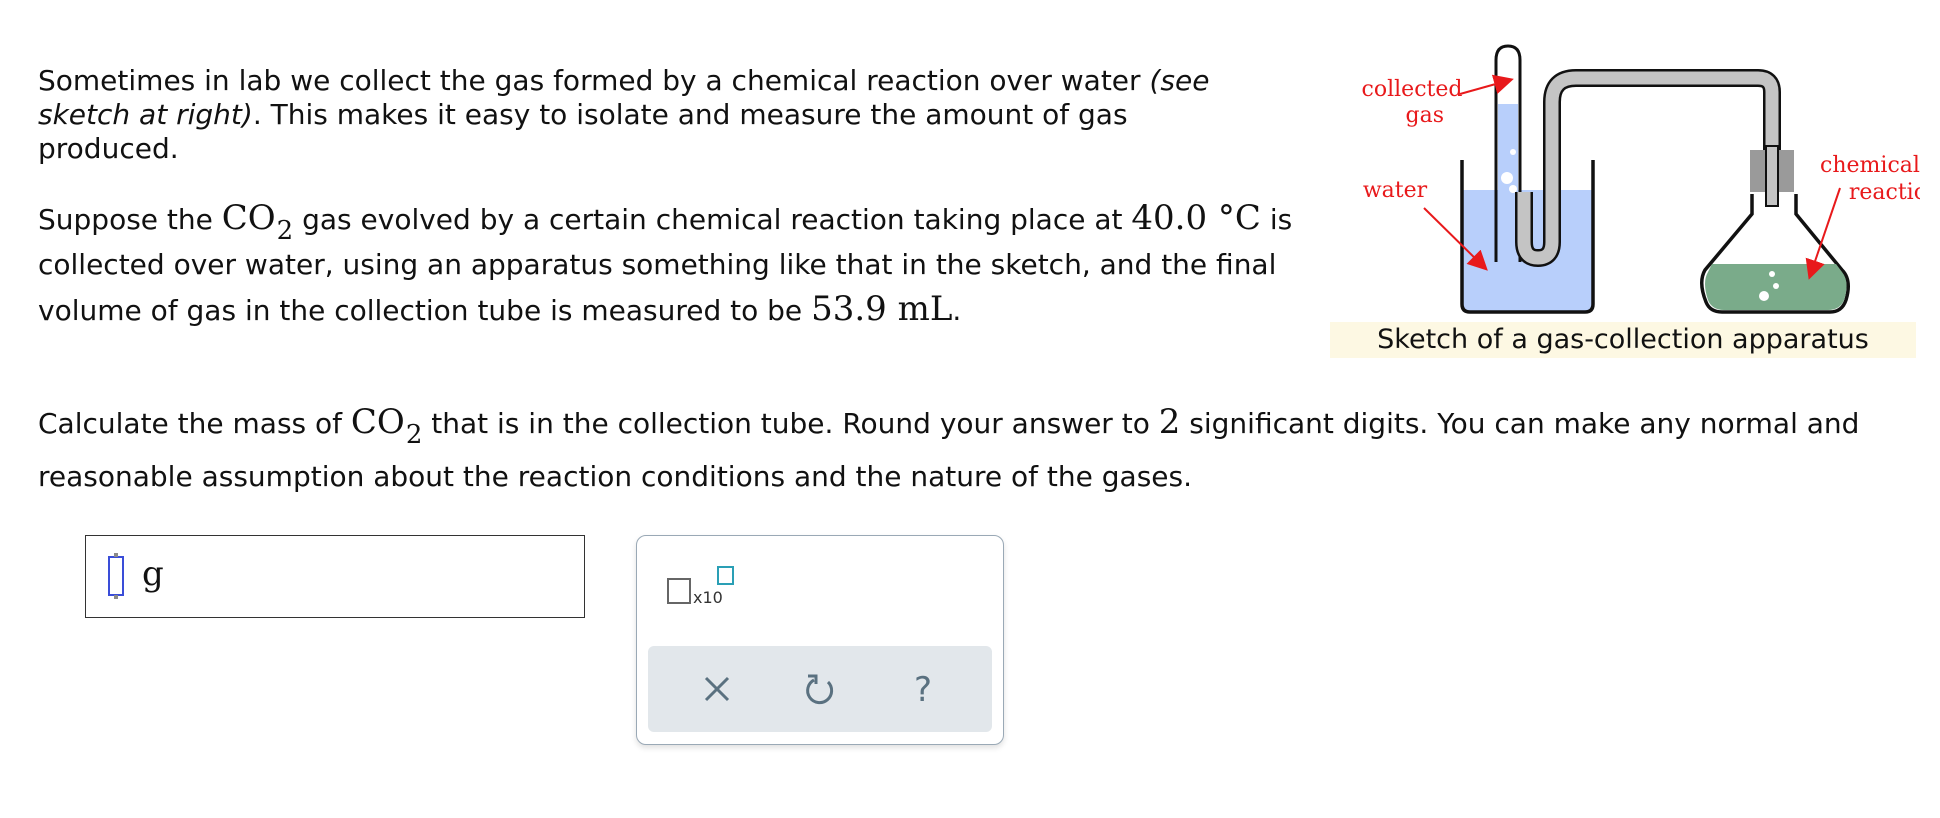 The height and width of the screenshot is (818, 1940). Describe the element at coordinates (1772, 176) in the screenshot. I see `stopper-tube` at that location.